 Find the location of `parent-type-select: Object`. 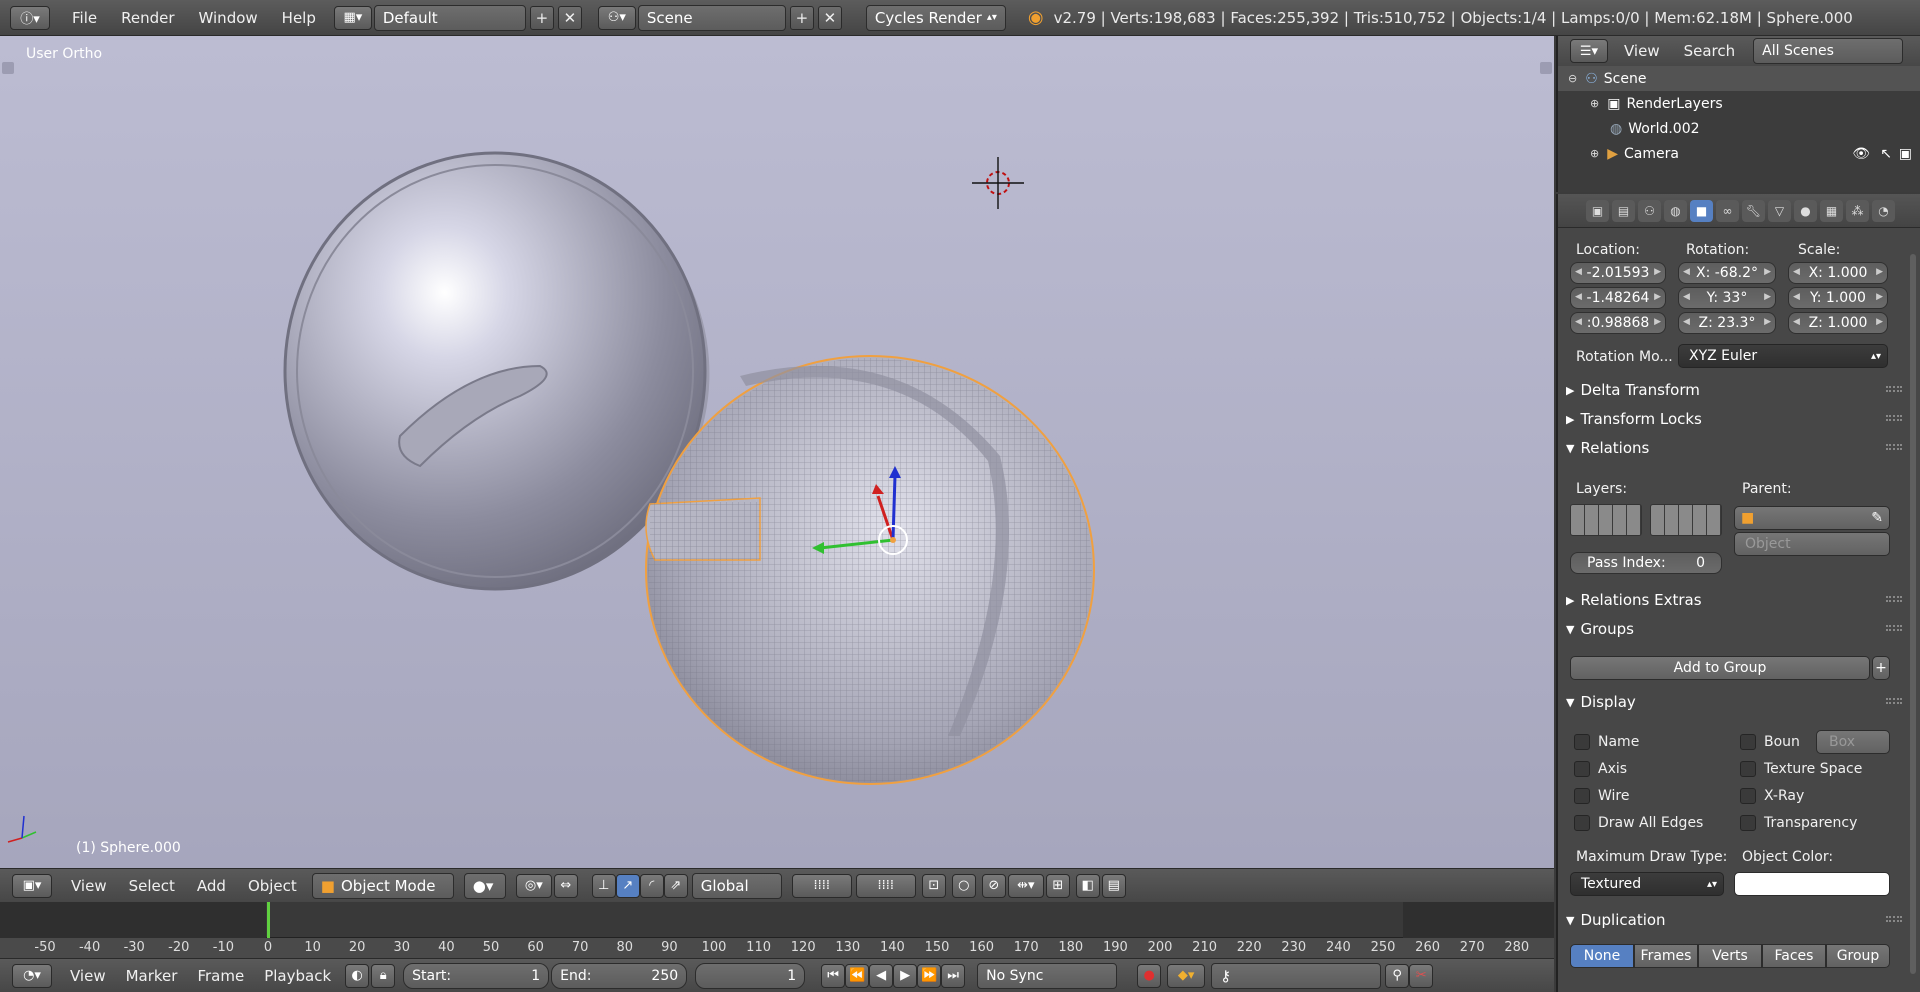

parent-type-select: Object is located at coordinates (1812, 544).